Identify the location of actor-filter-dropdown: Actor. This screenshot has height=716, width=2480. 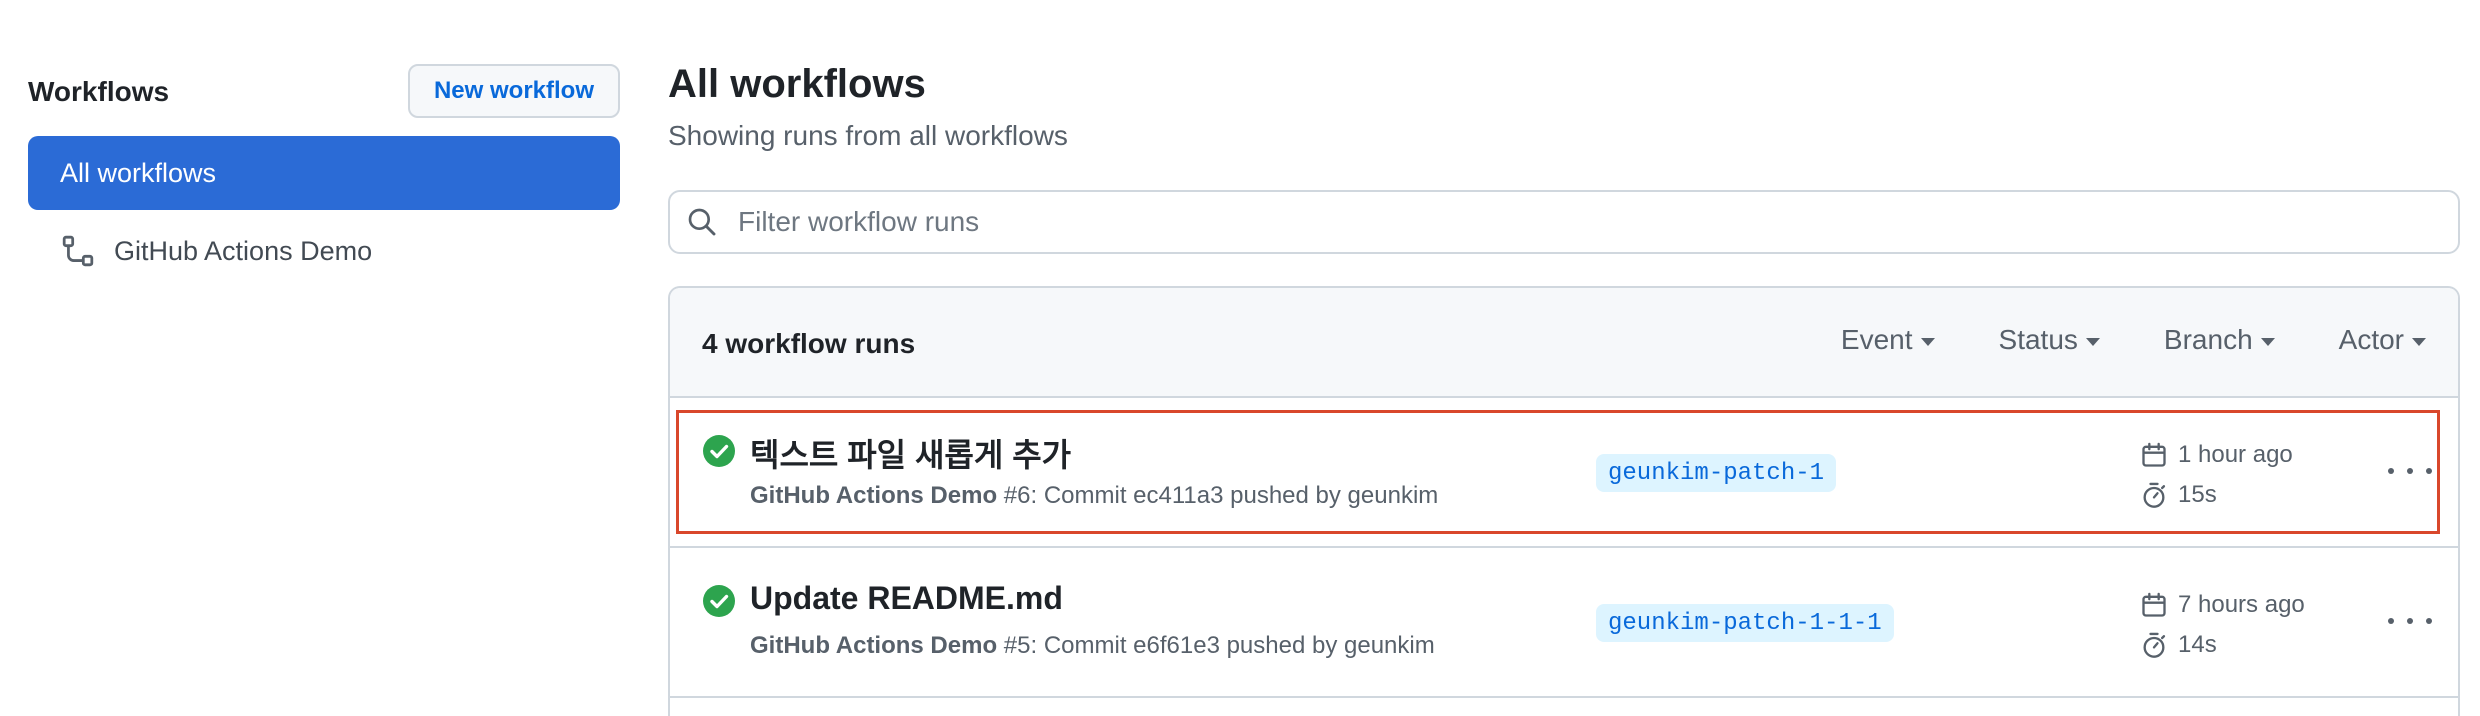
(2382, 340).